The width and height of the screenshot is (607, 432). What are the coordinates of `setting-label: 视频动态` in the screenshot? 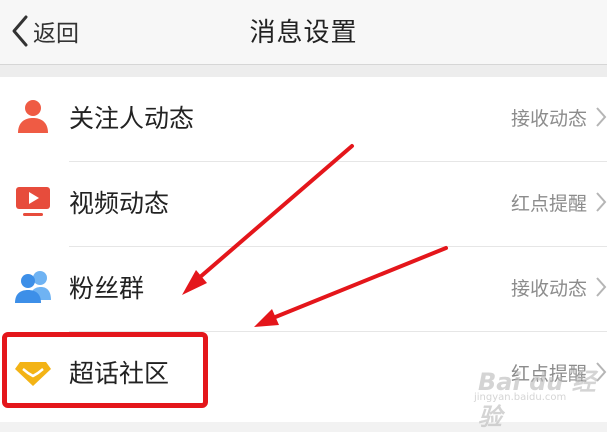 It's located at (119, 203).